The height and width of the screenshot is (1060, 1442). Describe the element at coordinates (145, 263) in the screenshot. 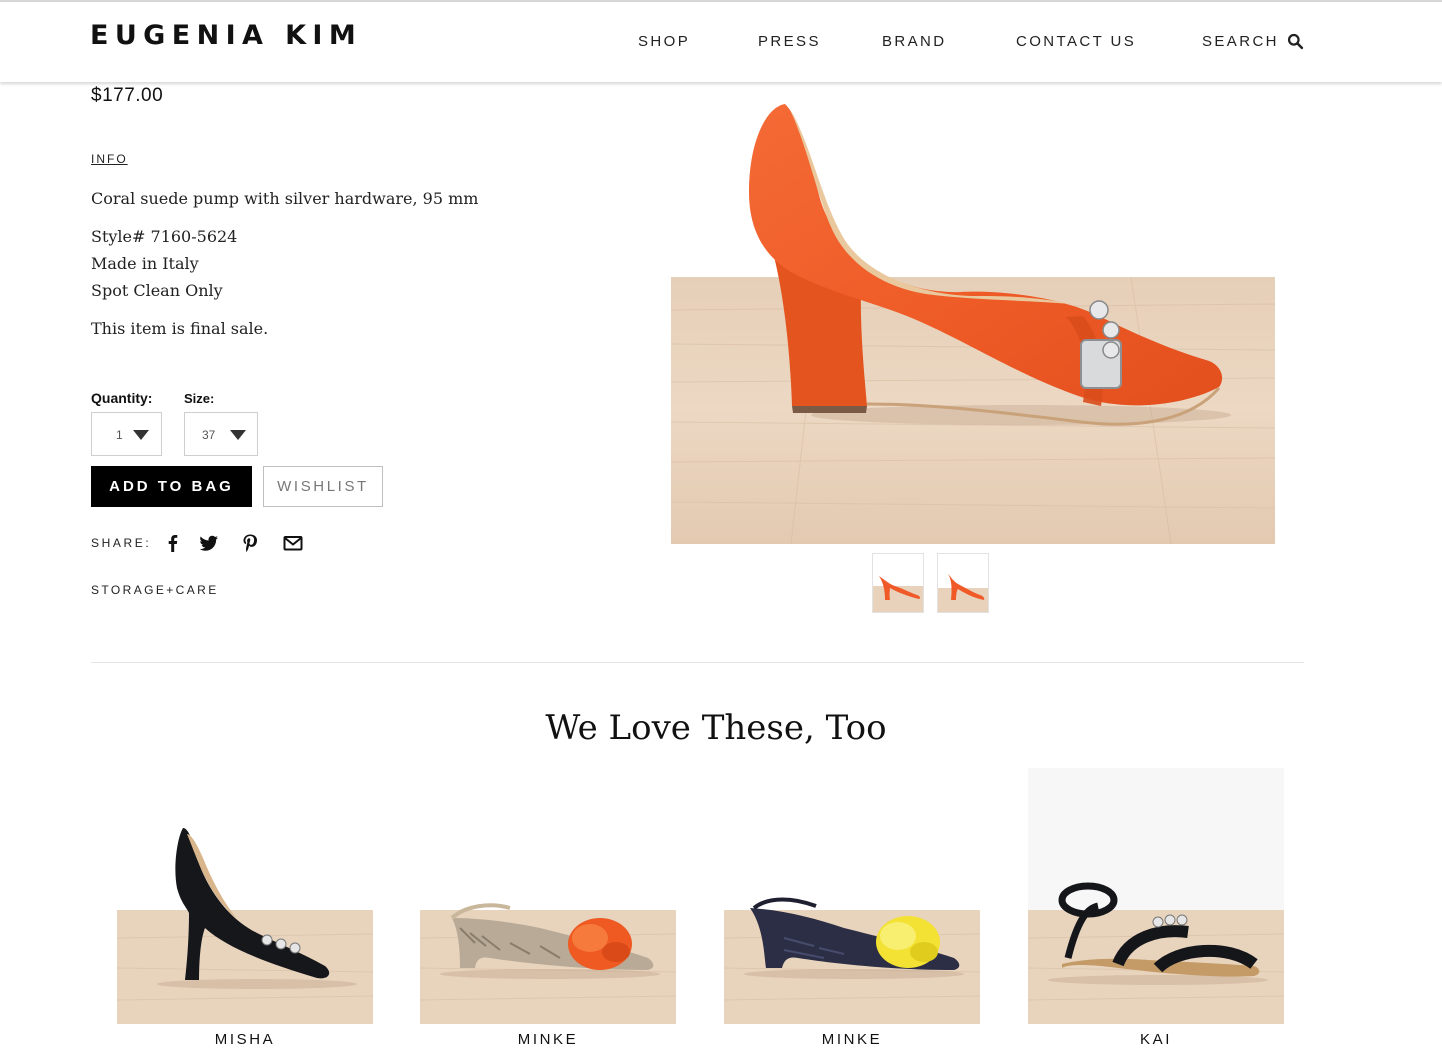

I see `product-origin: Made in Italy` at that location.